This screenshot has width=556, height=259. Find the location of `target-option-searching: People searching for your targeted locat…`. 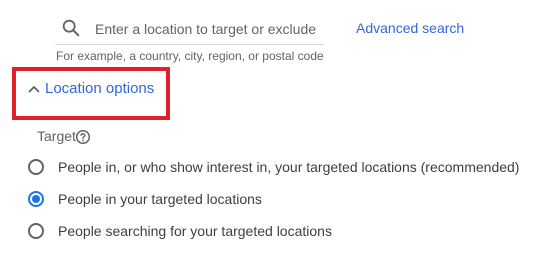

target-option-searching: People searching for your targeted locat… is located at coordinates (180, 231).